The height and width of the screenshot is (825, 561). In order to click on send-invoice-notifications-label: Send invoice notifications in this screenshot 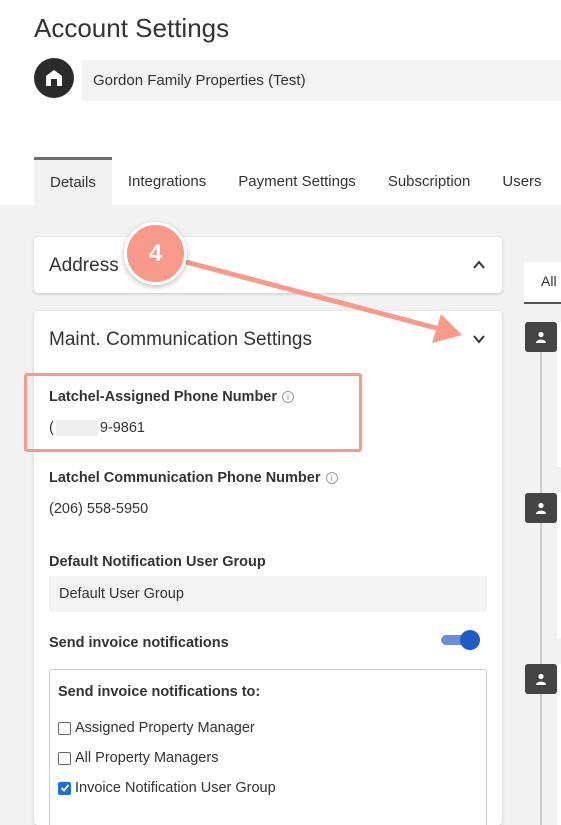, I will do `click(139, 643)`.